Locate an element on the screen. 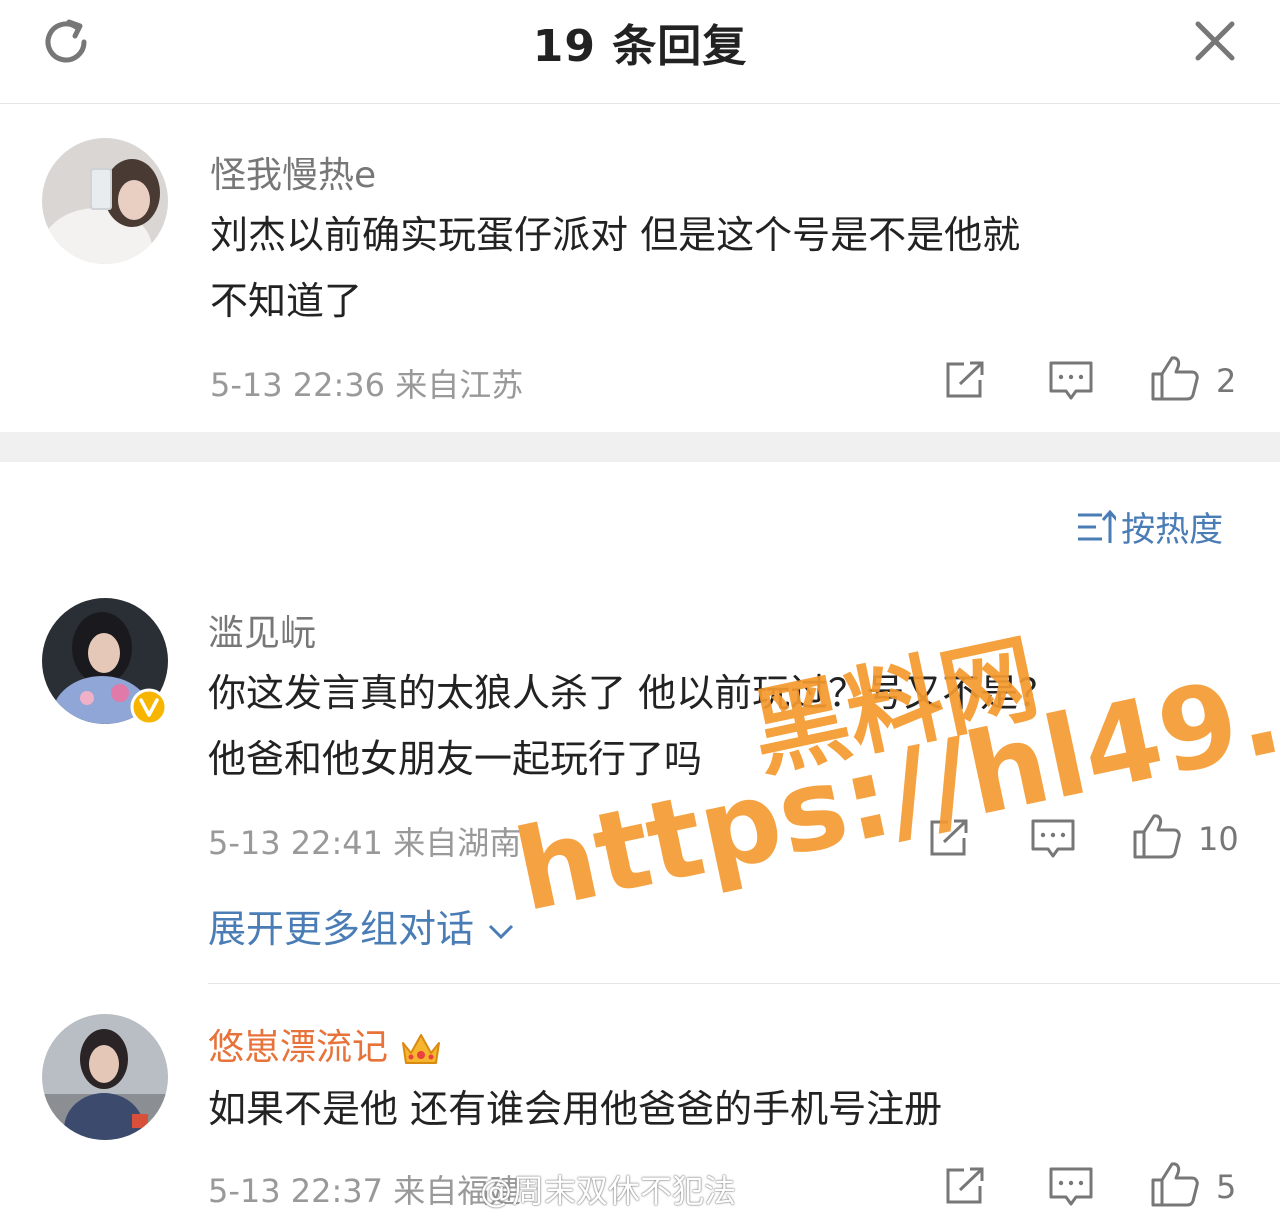 Image resolution: width=1280 pixels, height=1213 pixels. username: 滥见岏 is located at coordinates (262, 630).